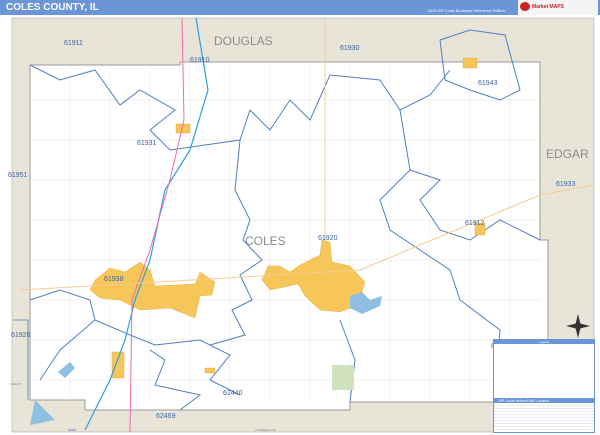 The image size is (600, 435). Describe the element at coordinates (233, 393) in the screenshot. I see `zip-label: 62440` at that location.